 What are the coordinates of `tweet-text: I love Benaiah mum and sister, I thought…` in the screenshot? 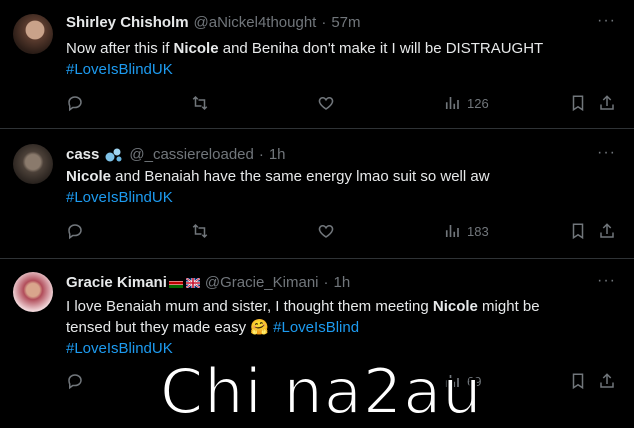 It's located at (338, 327).